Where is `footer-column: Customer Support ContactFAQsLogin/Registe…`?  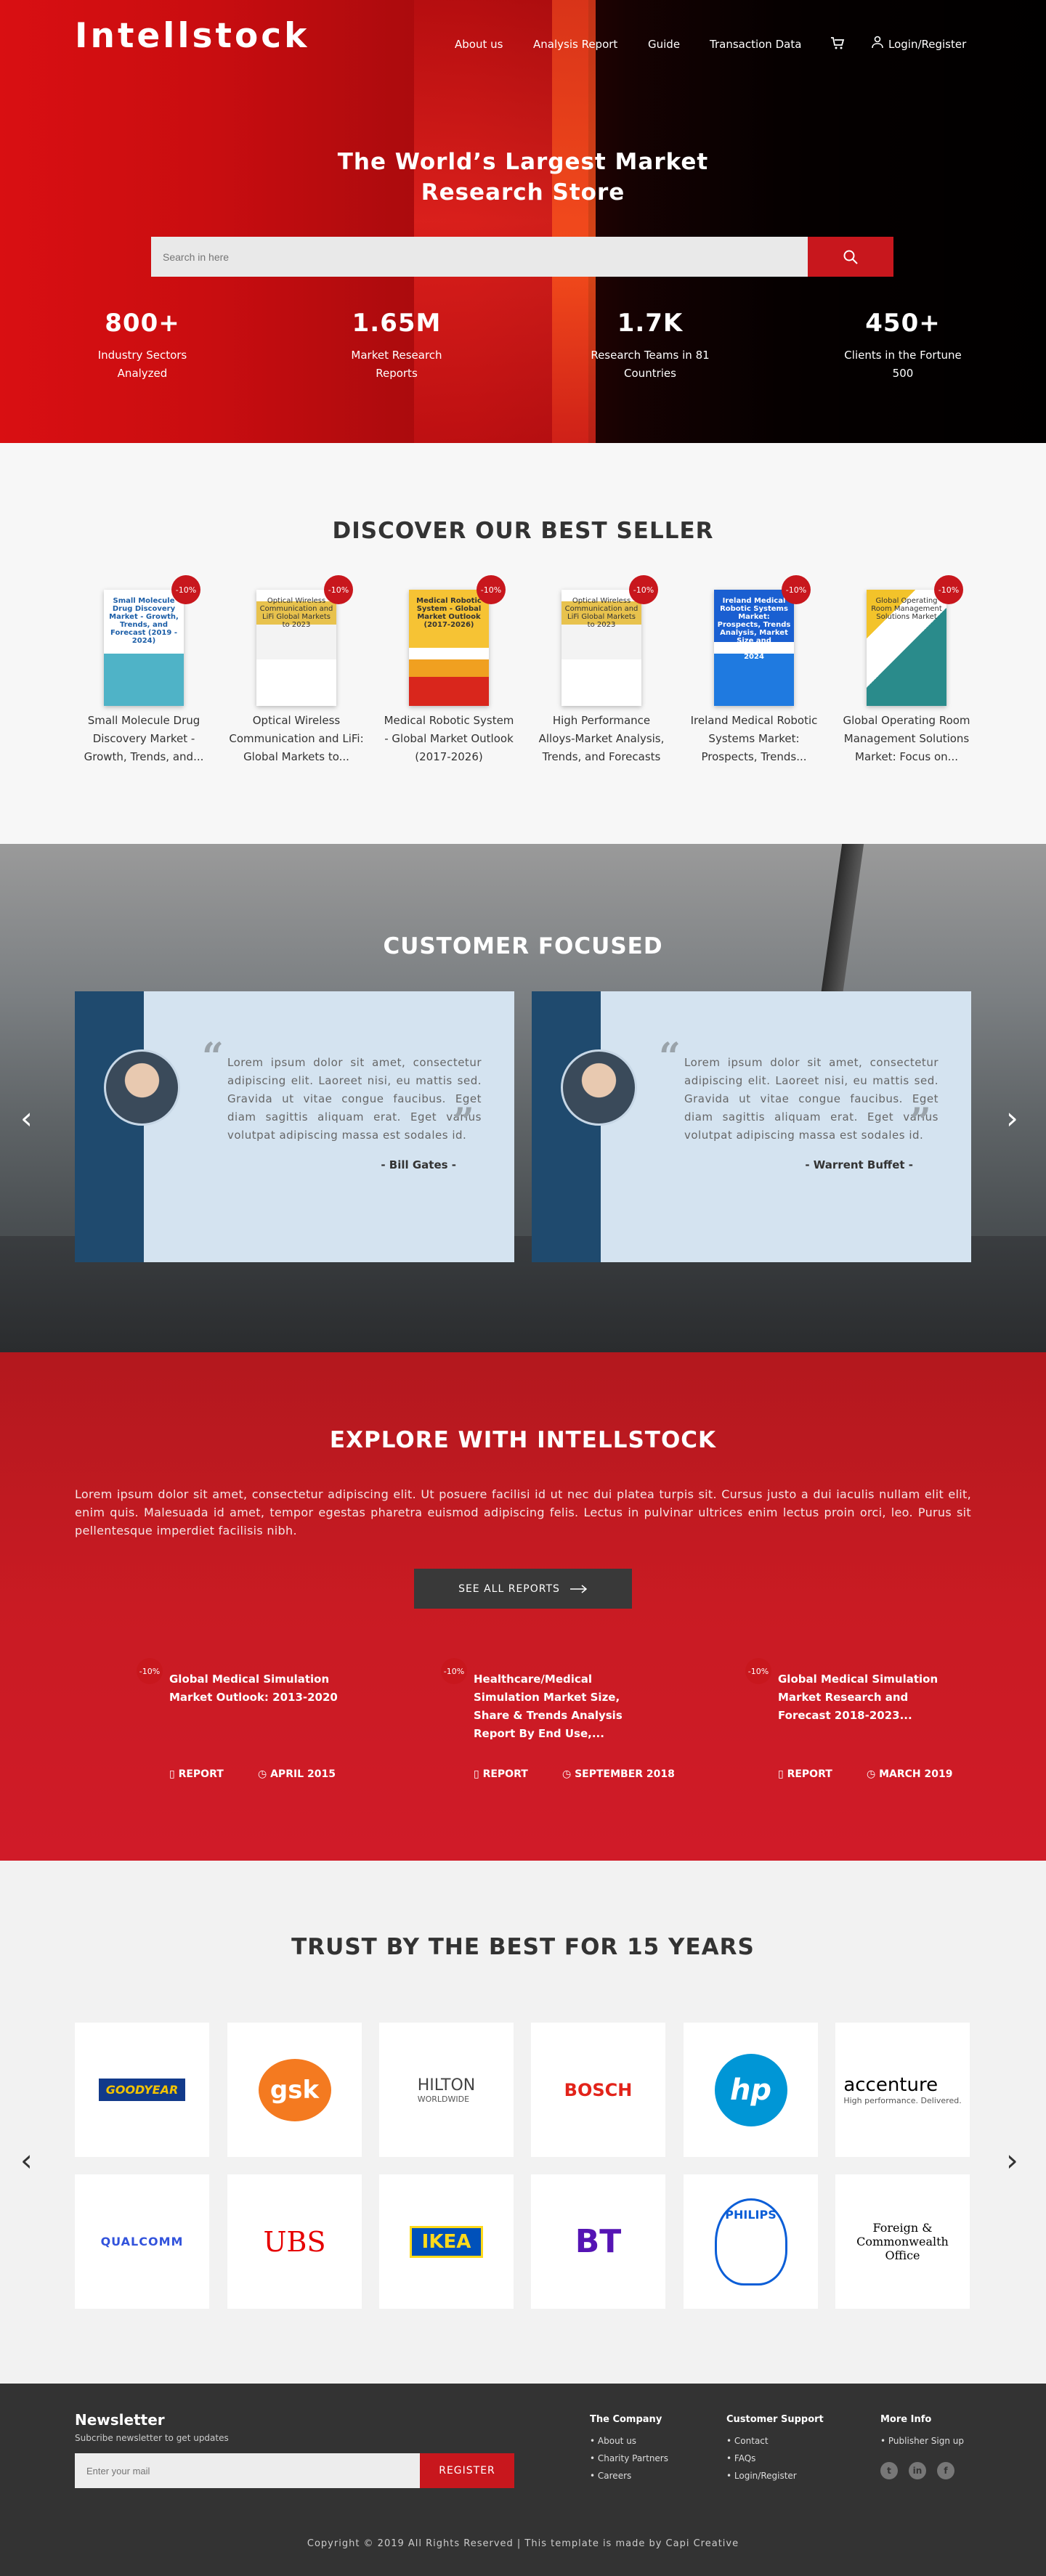
footer-column: Customer Support ContactFAQsLogin/Registe… is located at coordinates (775, 2449).